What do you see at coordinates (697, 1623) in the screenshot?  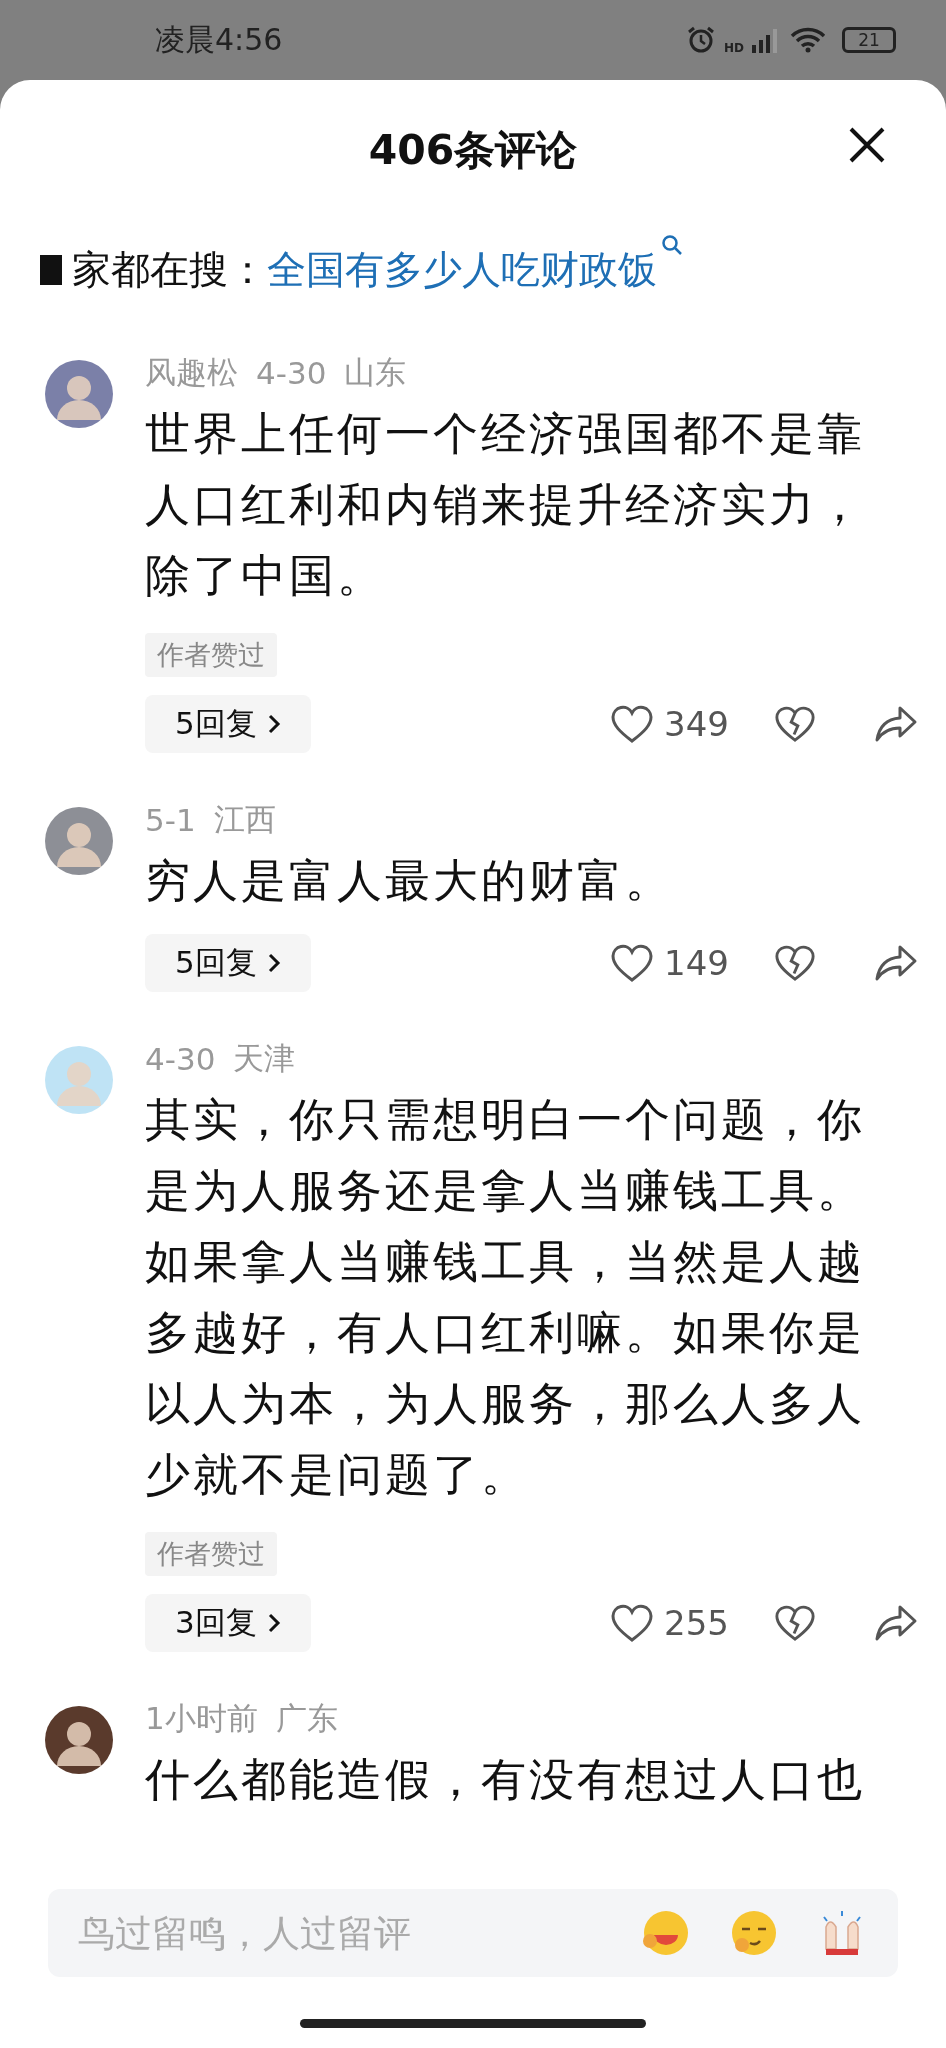 I see `like-count: 255` at bounding box center [697, 1623].